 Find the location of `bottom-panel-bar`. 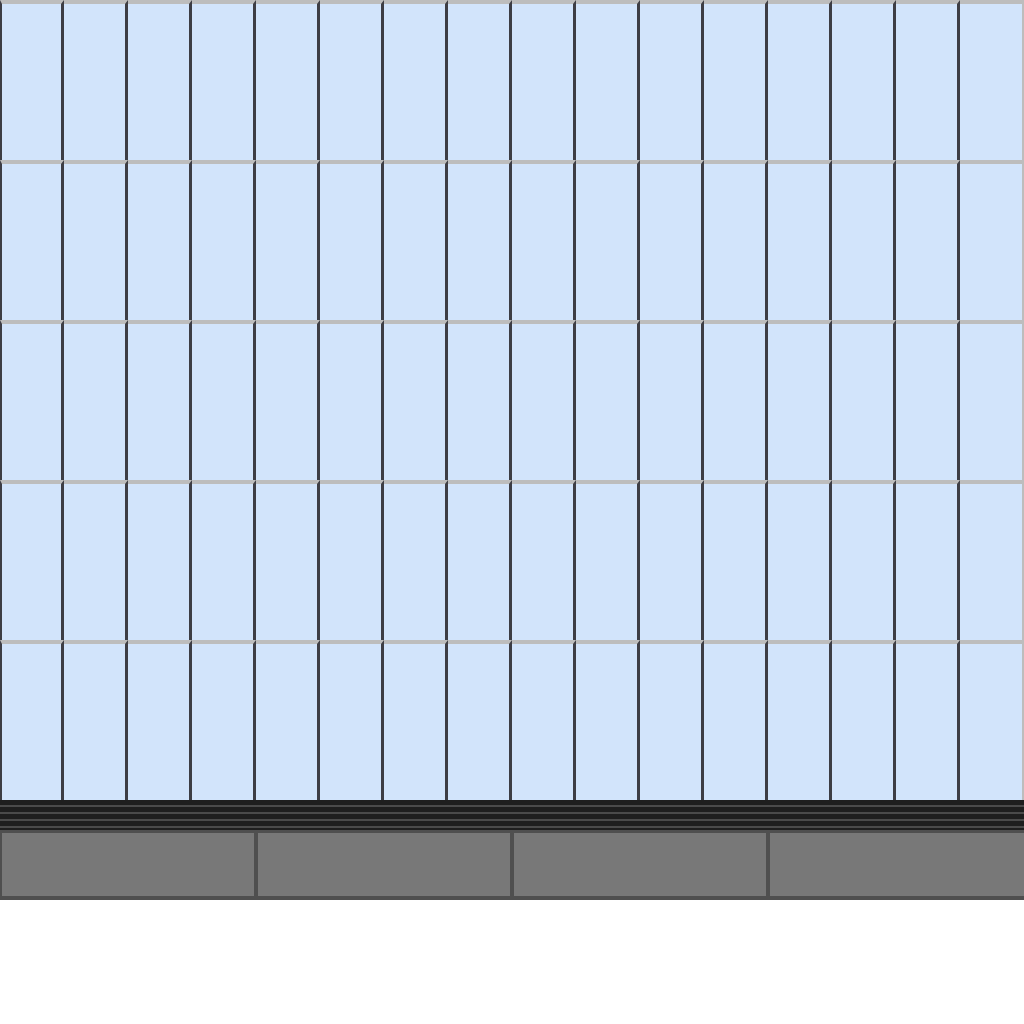

bottom-panel-bar is located at coordinates (512, 865).